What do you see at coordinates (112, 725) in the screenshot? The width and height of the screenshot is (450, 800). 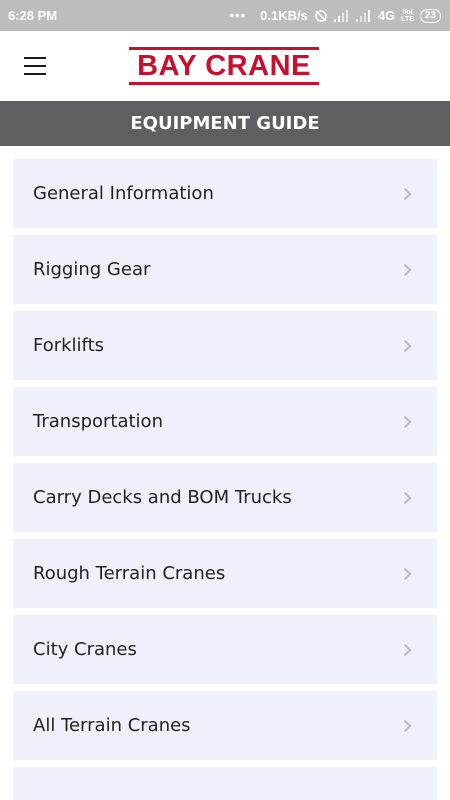 I see `list-item-label: All Terrain Cranes` at bounding box center [112, 725].